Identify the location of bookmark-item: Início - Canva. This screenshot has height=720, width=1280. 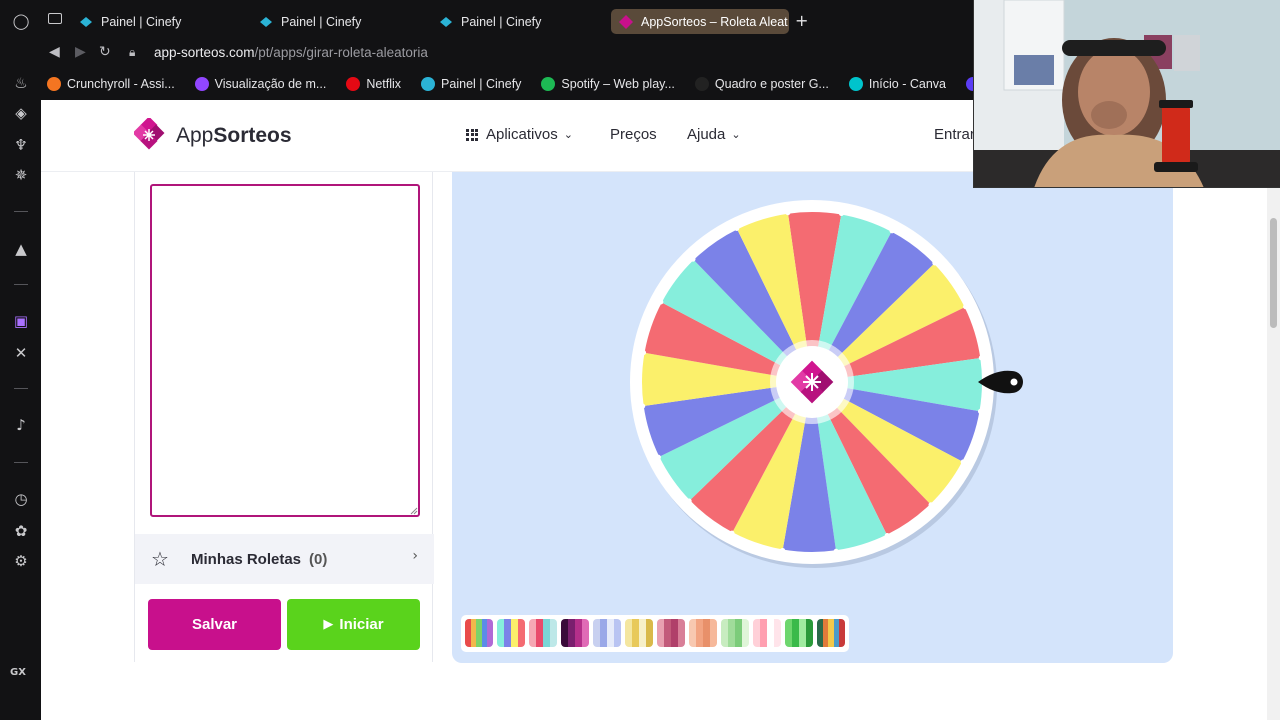
(897, 84).